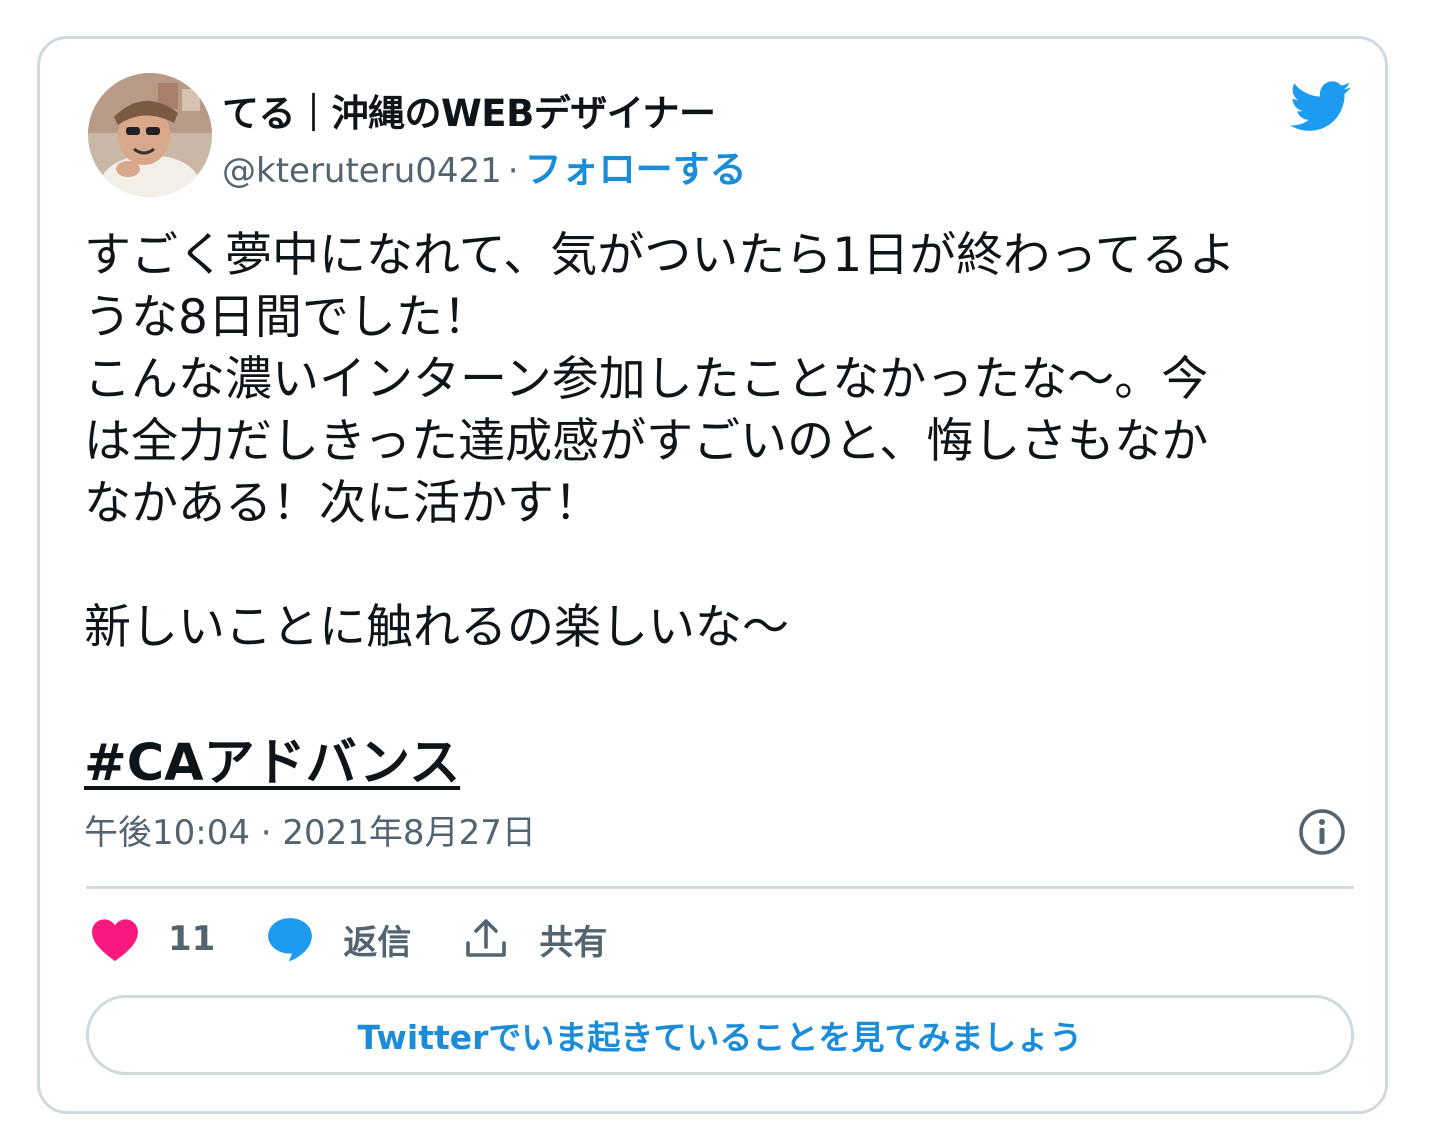  Describe the element at coordinates (310, 829) in the screenshot. I see `tweet-timestamp: 午後10:04 · 2021年8月27日` at that location.